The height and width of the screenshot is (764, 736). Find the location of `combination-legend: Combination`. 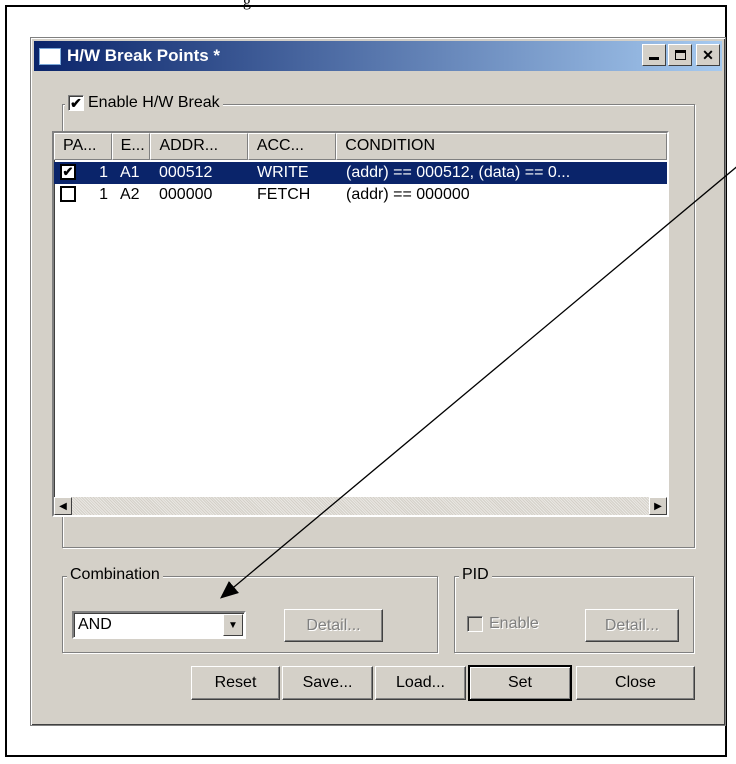

combination-legend: Combination is located at coordinates (115, 575).